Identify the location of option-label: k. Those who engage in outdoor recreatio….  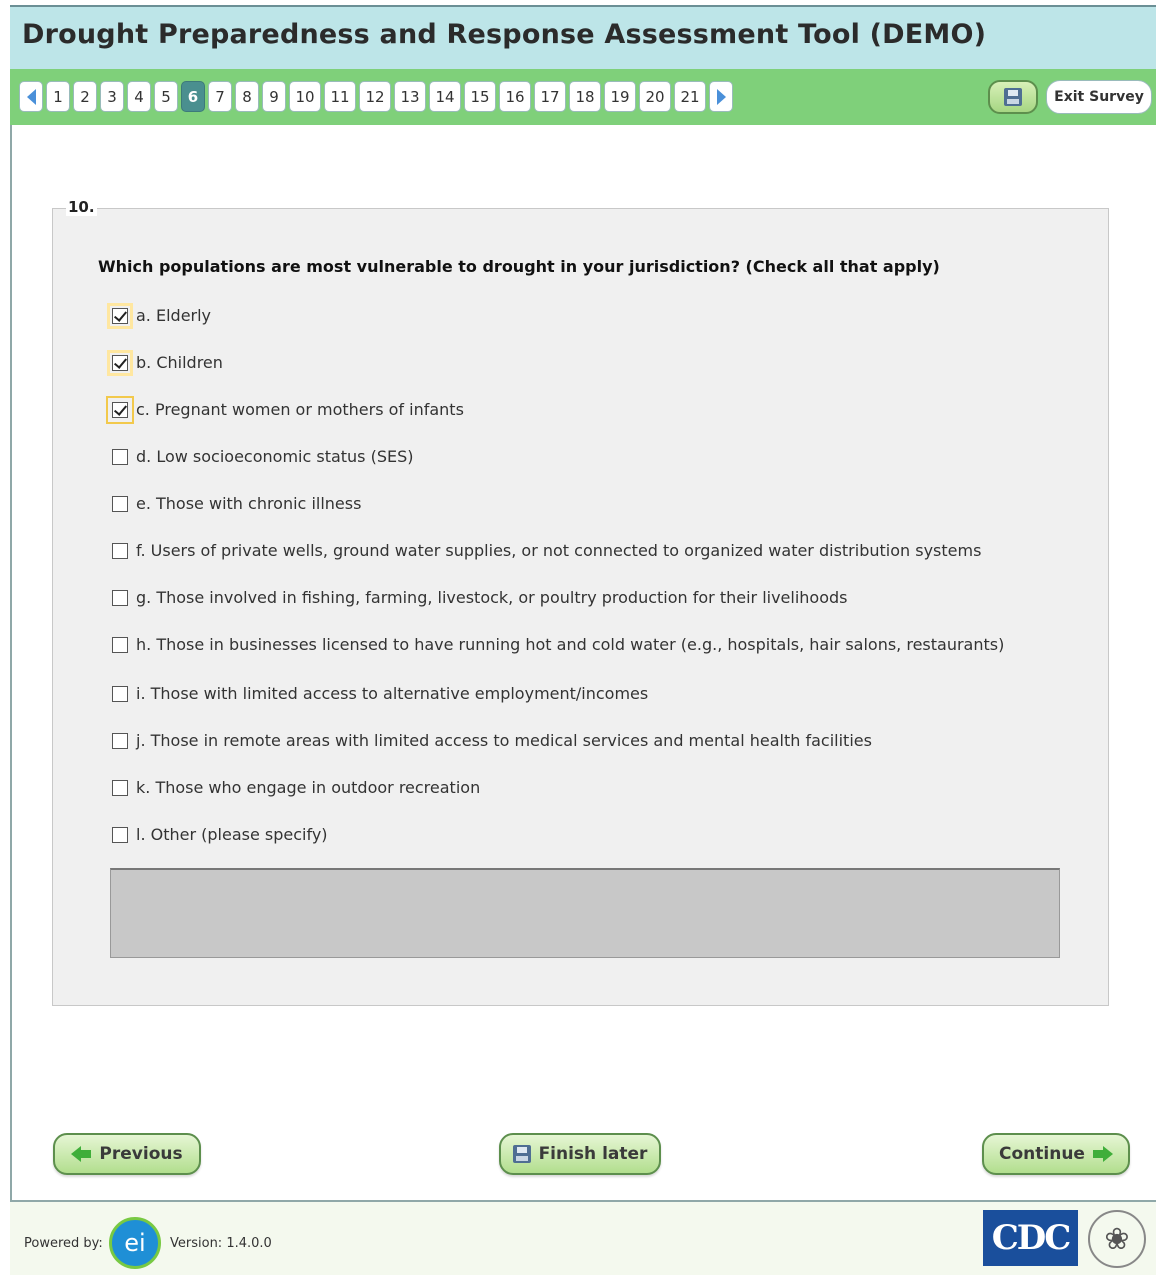
(308, 787).